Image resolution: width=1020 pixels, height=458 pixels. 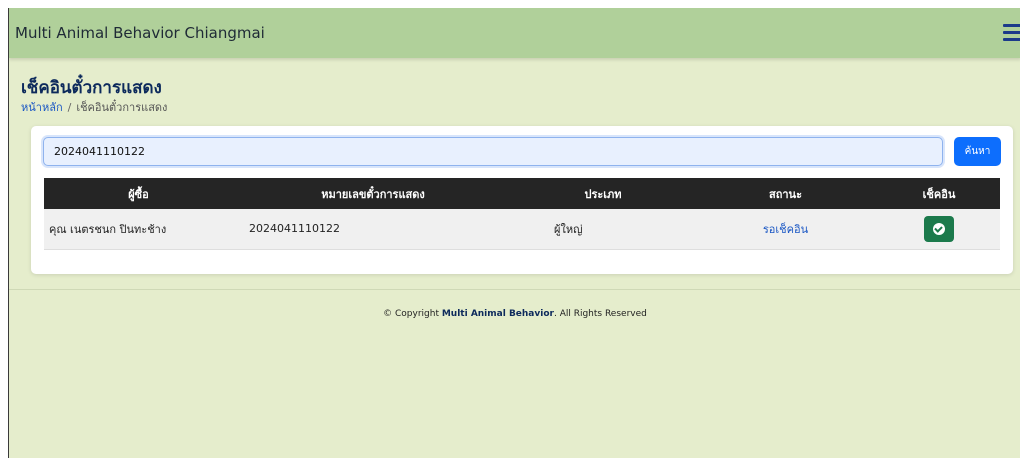 What do you see at coordinates (514, 289) in the screenshot?
I see `footer-divider` at bounding box center [514, 289].